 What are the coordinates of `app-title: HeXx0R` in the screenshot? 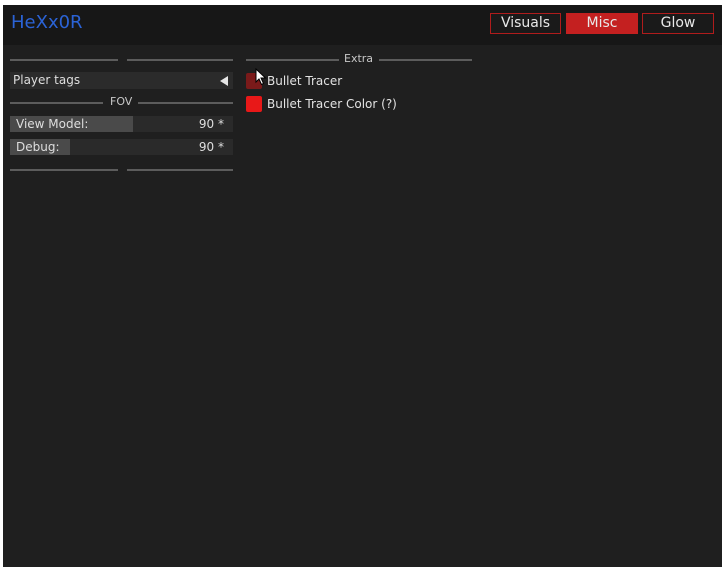 It's located at (47, 22).